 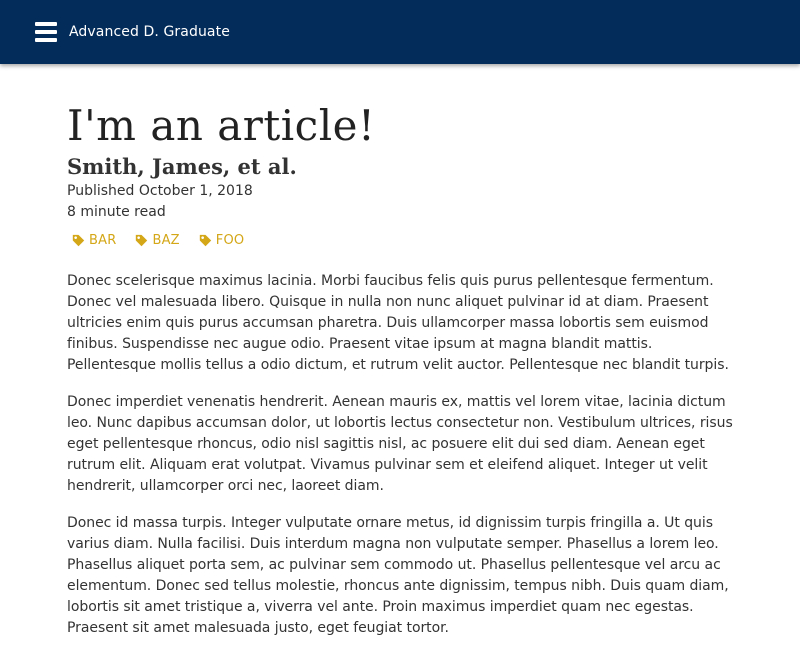 I want to click on tag-link-bar: BAR, so click(x=94, y=240).